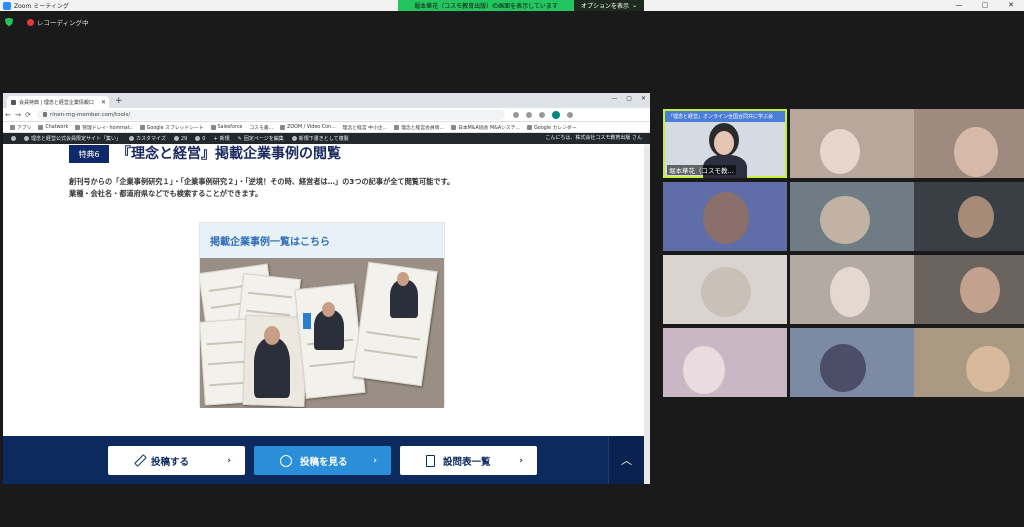 This screenshot has height=527, width=1024. I want to click on presenter-slide-title: 『理念と経営』オンライン全国合同共に学ぶ会, so click(725, 116).